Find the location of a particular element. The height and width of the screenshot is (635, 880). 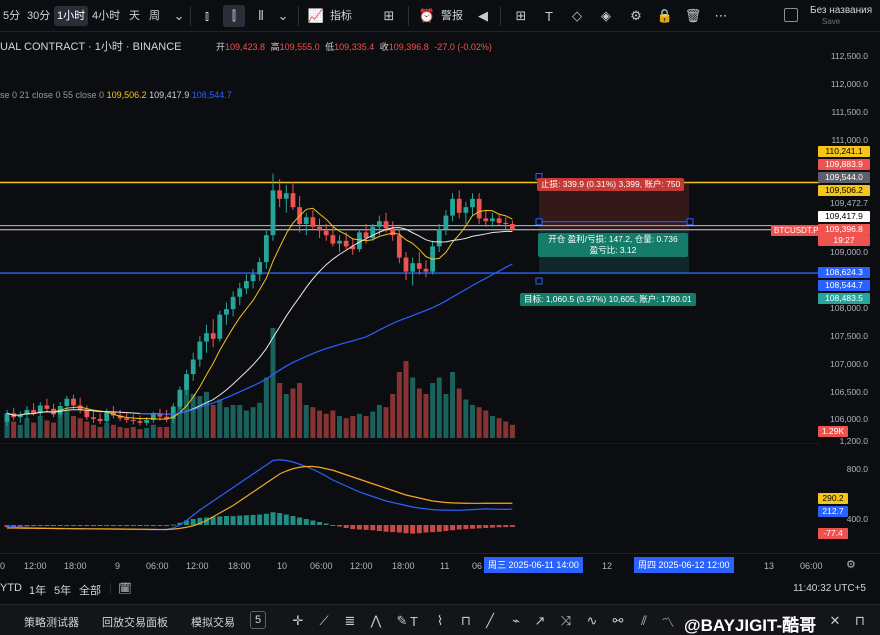

macd-line-badge: 212.7 is located at coordinates (833, 511).